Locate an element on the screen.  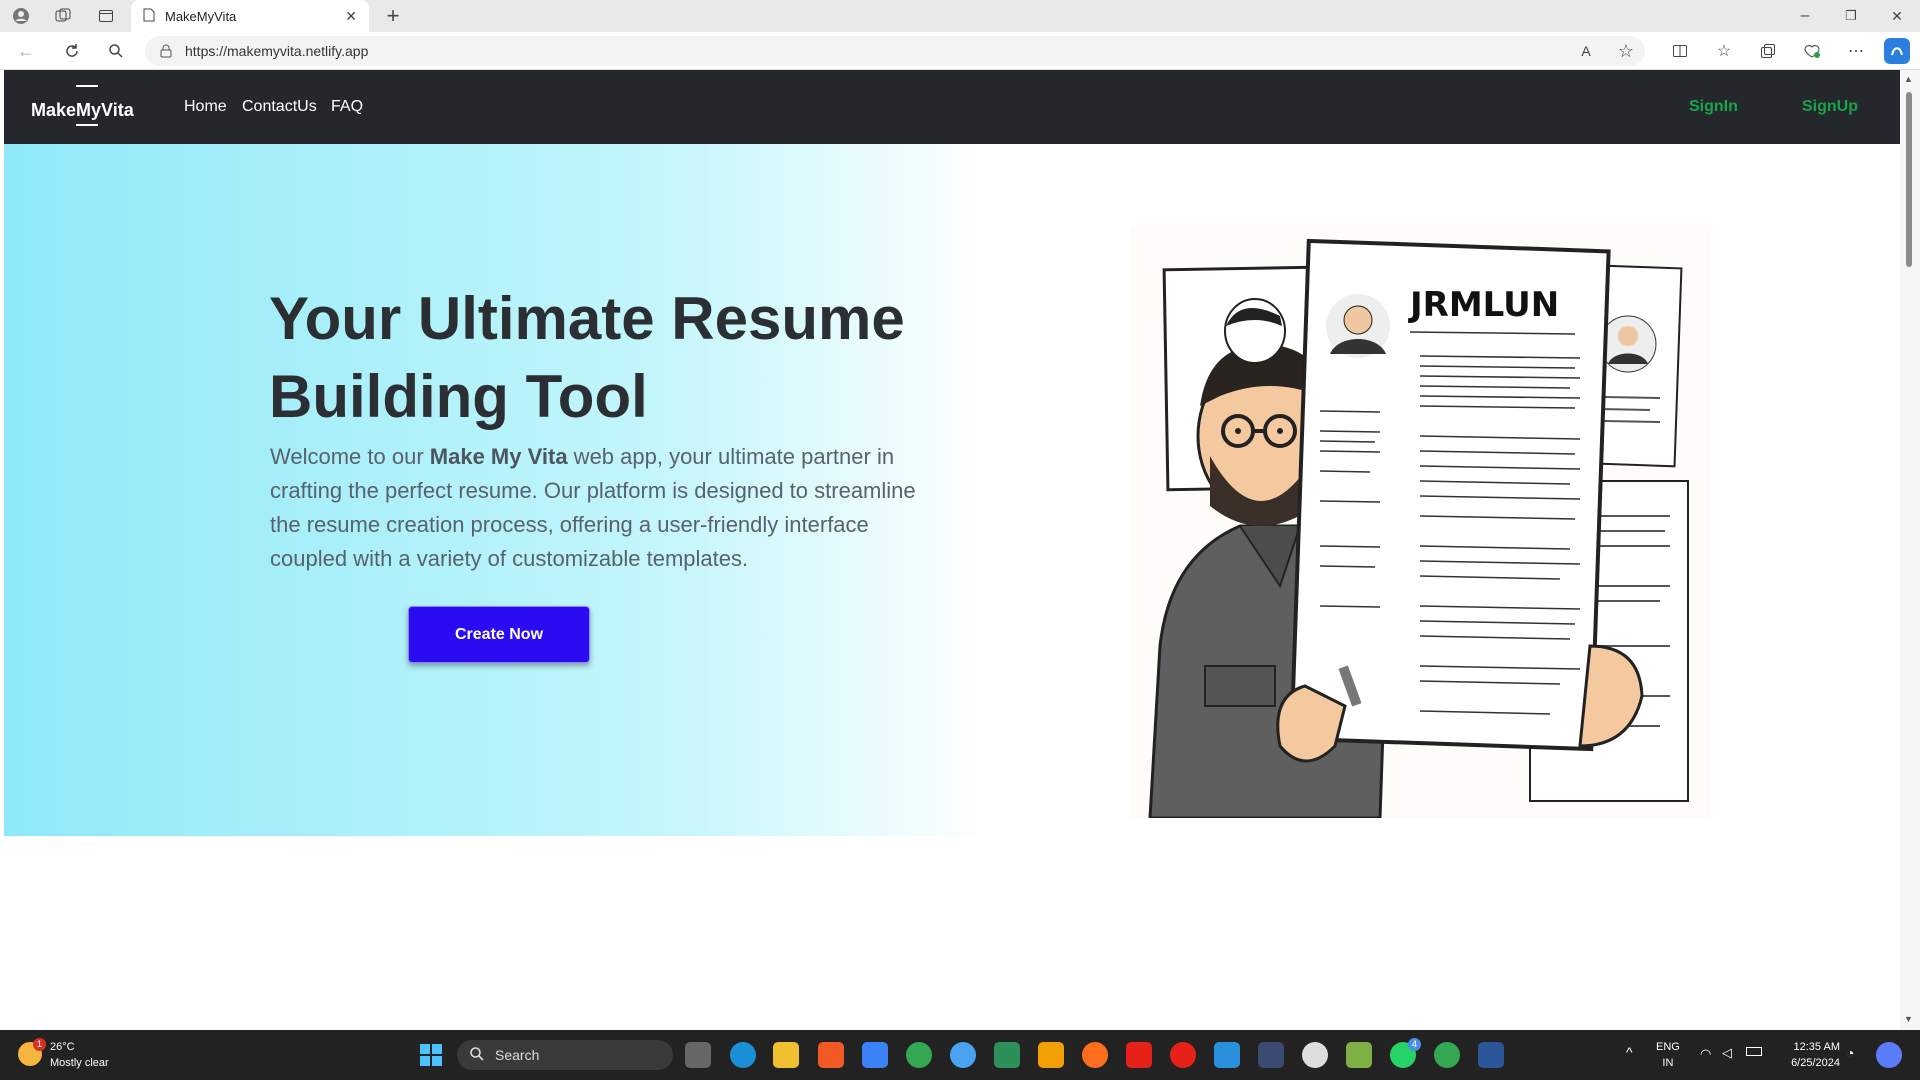
tab-actions-icon is located at coordinates (106, 16).